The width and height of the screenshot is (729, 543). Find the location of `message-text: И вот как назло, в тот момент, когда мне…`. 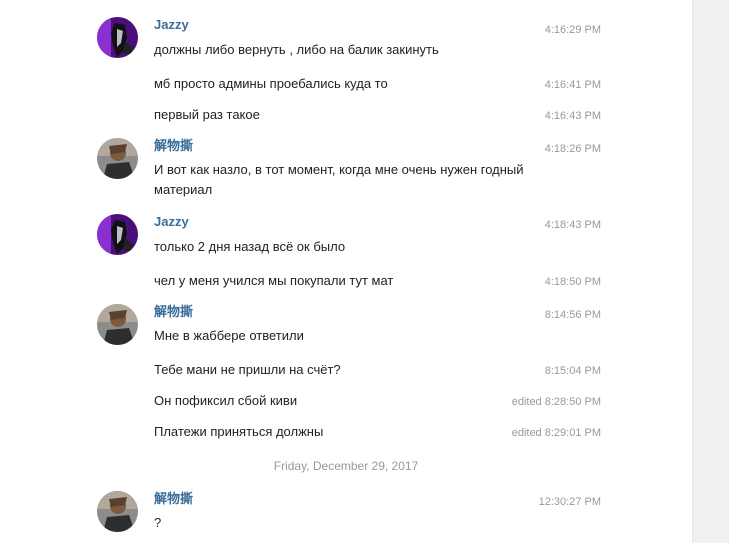

message-text: И вот как назло, в тот момент, когда мне… is located at coordinates (339, 179).